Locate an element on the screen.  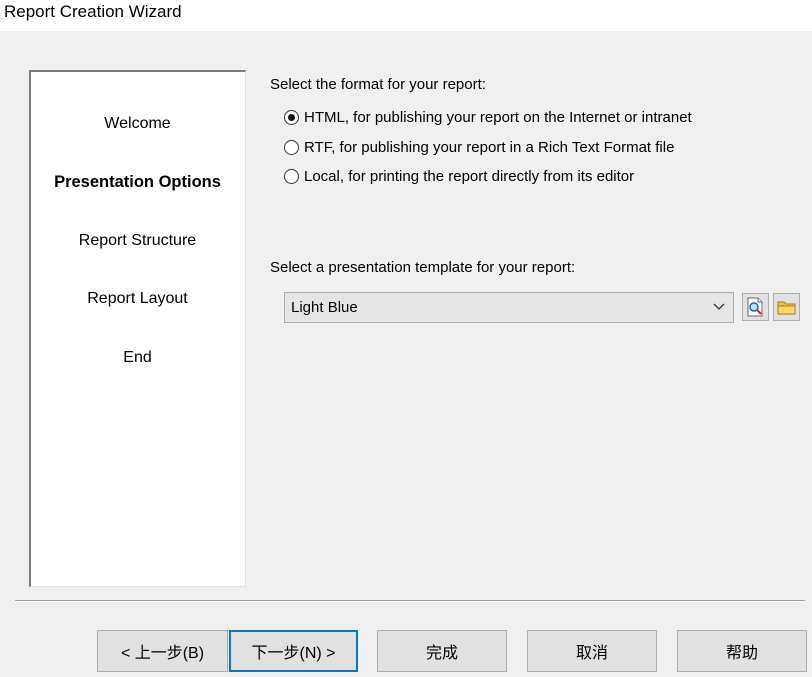
step-presentation-options: Presentation Options is located at coordinates (137, 182).